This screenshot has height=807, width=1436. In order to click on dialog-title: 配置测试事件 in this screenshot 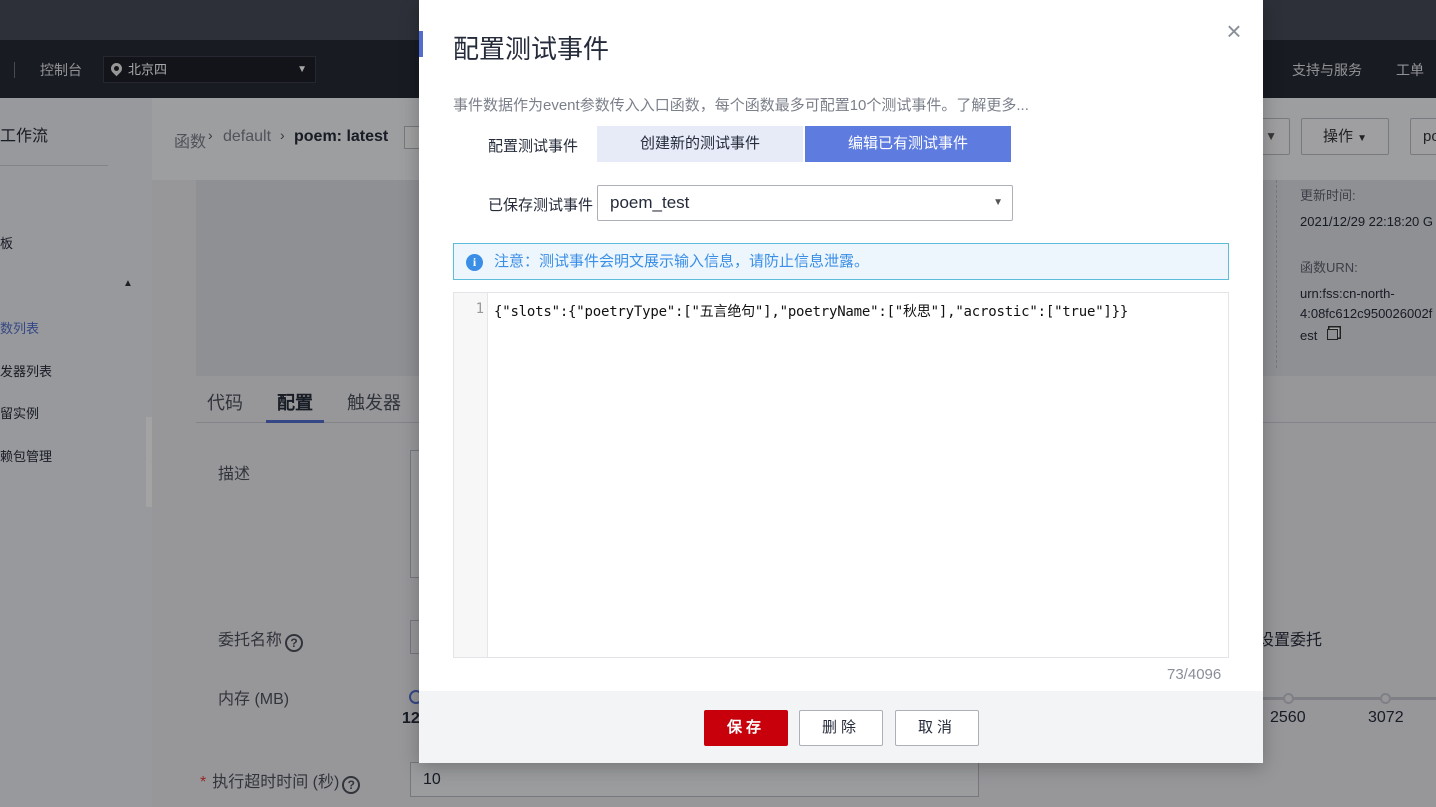, I will do `click(531, 49)`.